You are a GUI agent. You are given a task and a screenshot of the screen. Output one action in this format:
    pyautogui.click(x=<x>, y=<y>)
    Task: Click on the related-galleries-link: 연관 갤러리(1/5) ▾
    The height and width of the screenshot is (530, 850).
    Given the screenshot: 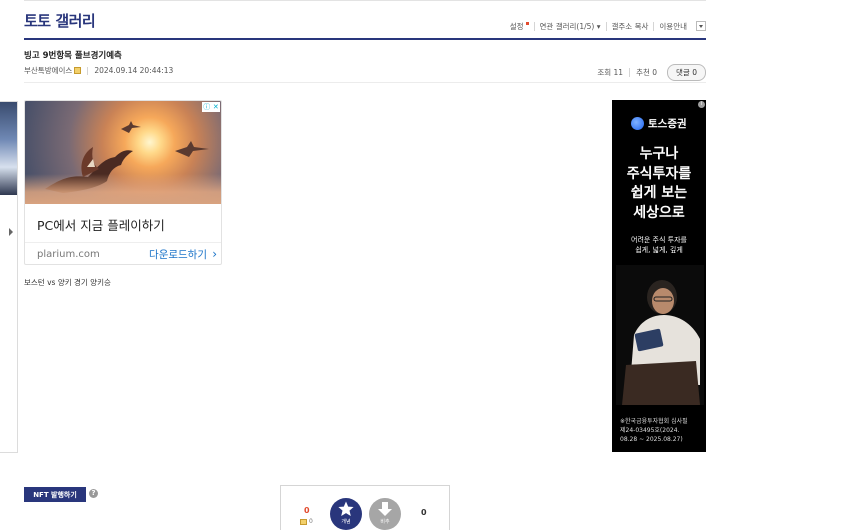 What is the action you would take?
    pyautogui.click(x=569, y=26)
    